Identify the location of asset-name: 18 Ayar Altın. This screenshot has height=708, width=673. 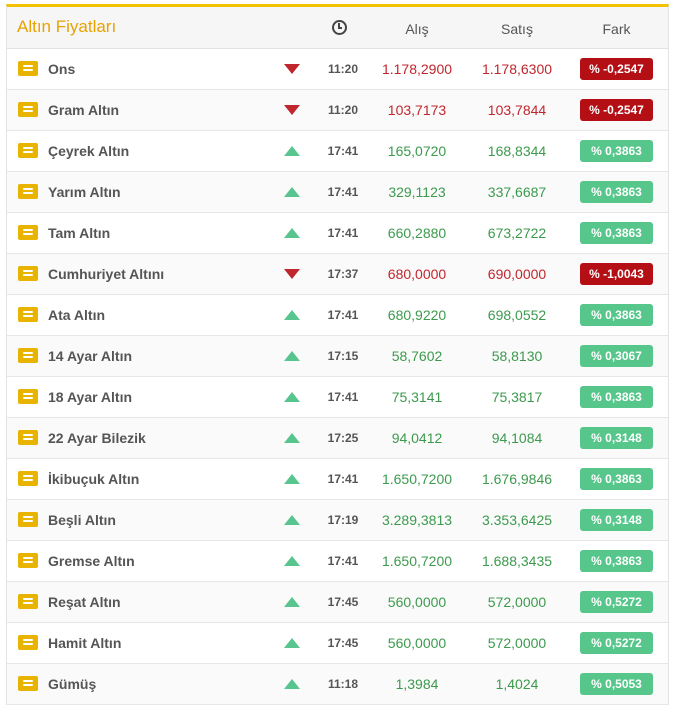
(90, 397).